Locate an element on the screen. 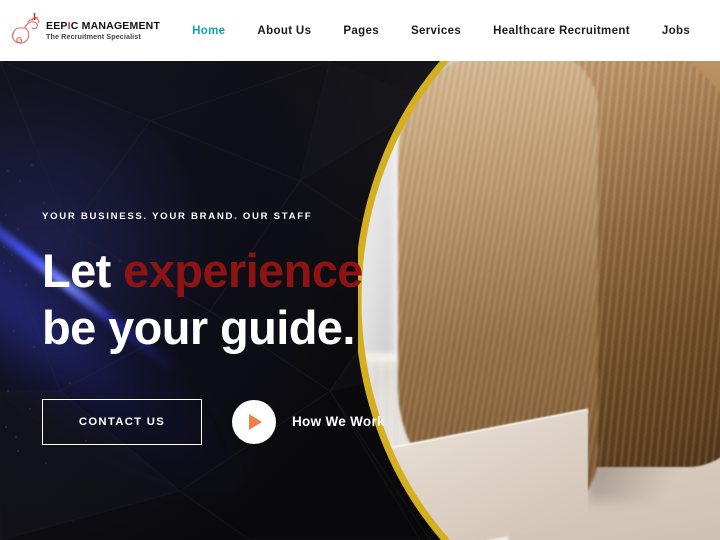  nav-item-jobs: Jobs is located at coordinates (676, 31).